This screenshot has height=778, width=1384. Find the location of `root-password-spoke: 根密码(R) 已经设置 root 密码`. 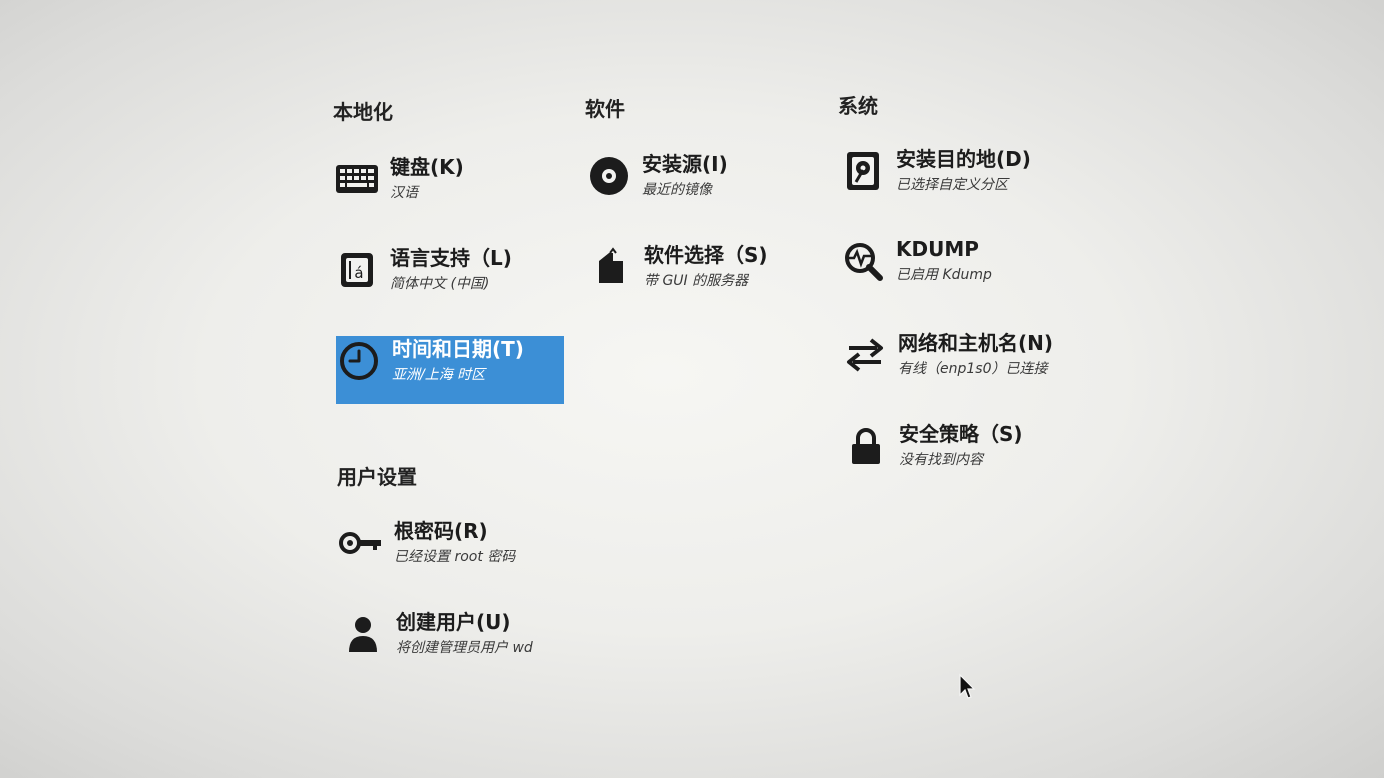

root-password-spoke: 根密码(R) 已经设置 root 密码 is located at coordinates (448, 552).